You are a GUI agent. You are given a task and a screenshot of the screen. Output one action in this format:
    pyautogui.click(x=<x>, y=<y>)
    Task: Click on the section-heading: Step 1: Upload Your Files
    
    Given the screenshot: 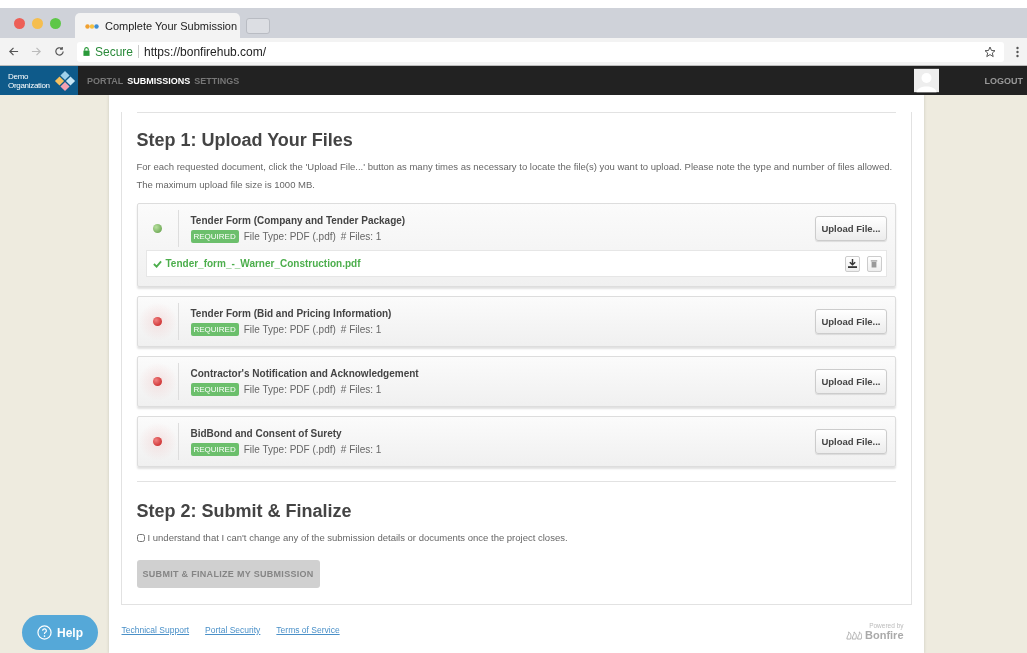 What is the action you would take?
    pyautogui.click(x=245, y=140)
    